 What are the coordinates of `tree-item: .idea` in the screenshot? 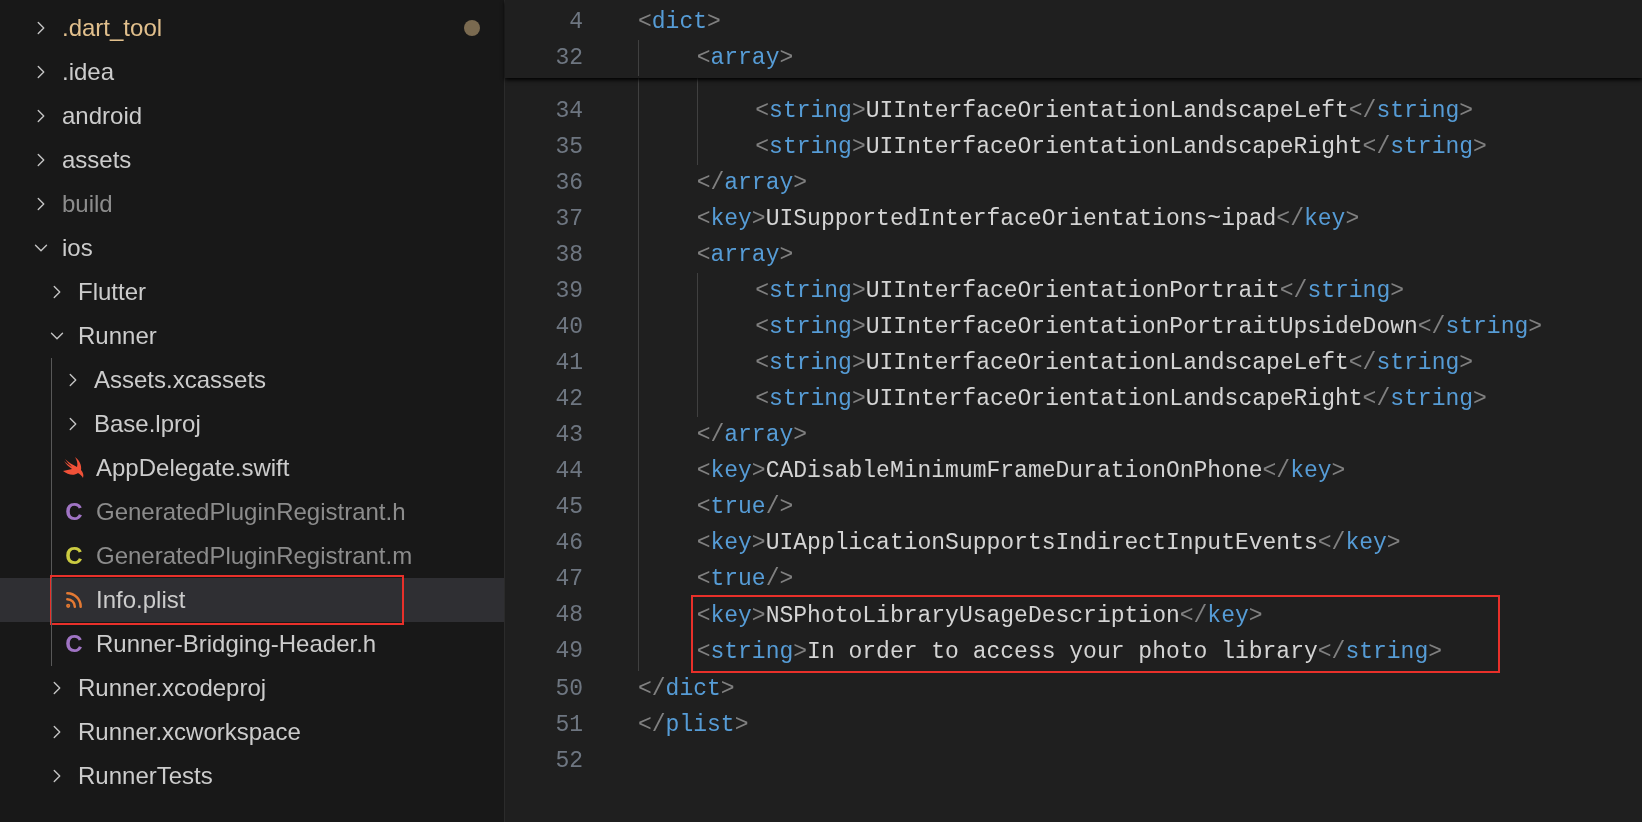 It's located at (252, 72).